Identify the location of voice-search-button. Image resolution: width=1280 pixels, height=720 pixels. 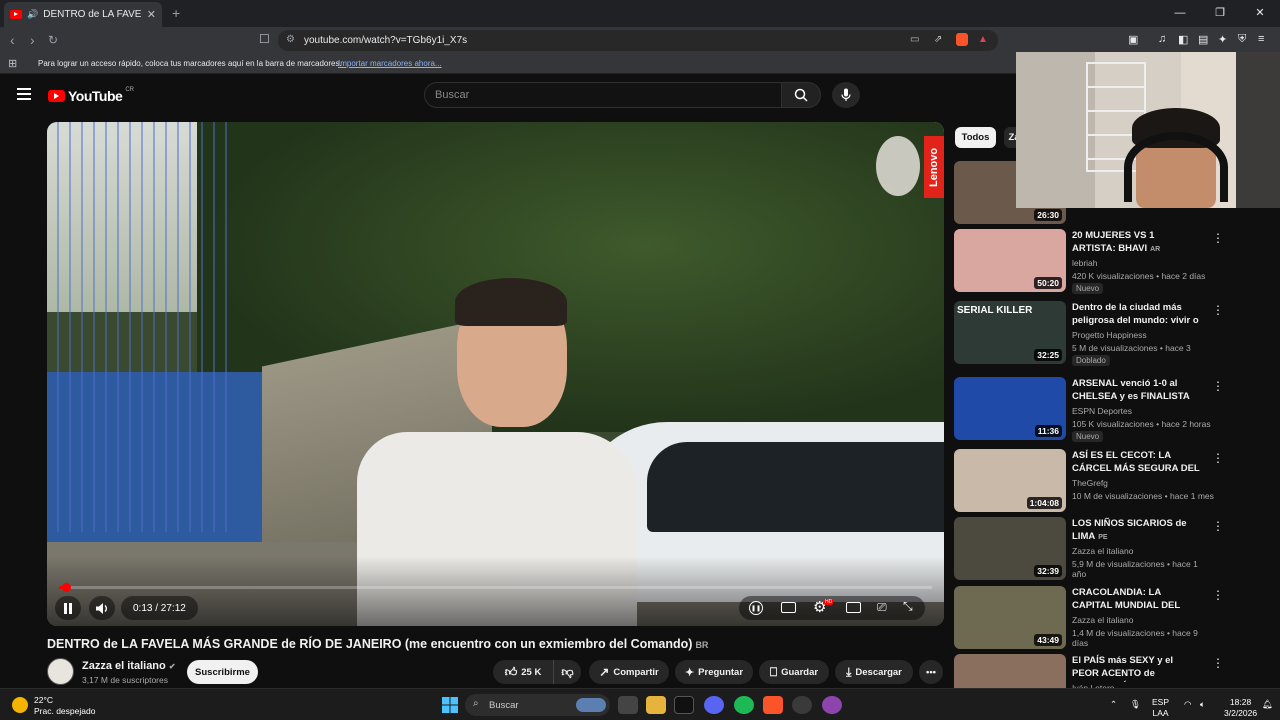
(846, 95).